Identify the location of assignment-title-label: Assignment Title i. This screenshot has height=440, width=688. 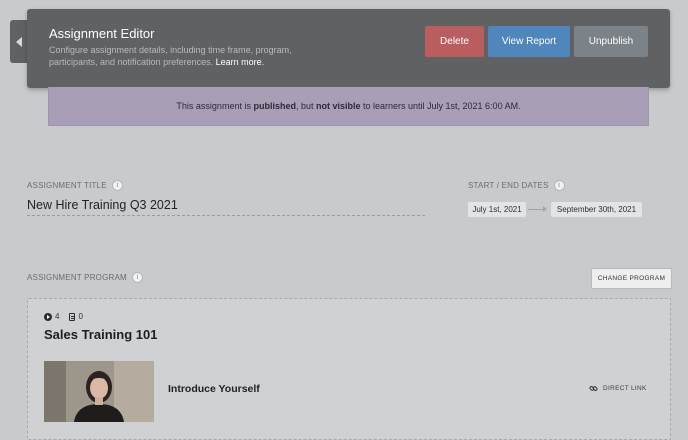
(75, 185).